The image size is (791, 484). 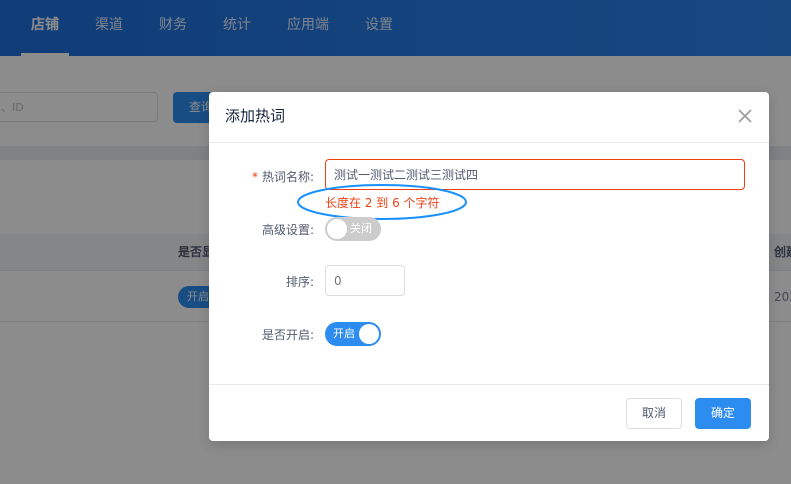 What do you see at coordinates (287, 335) in the screenshot?
I see `enabled-label: 是否开启:` at bounding box center [287, 335].